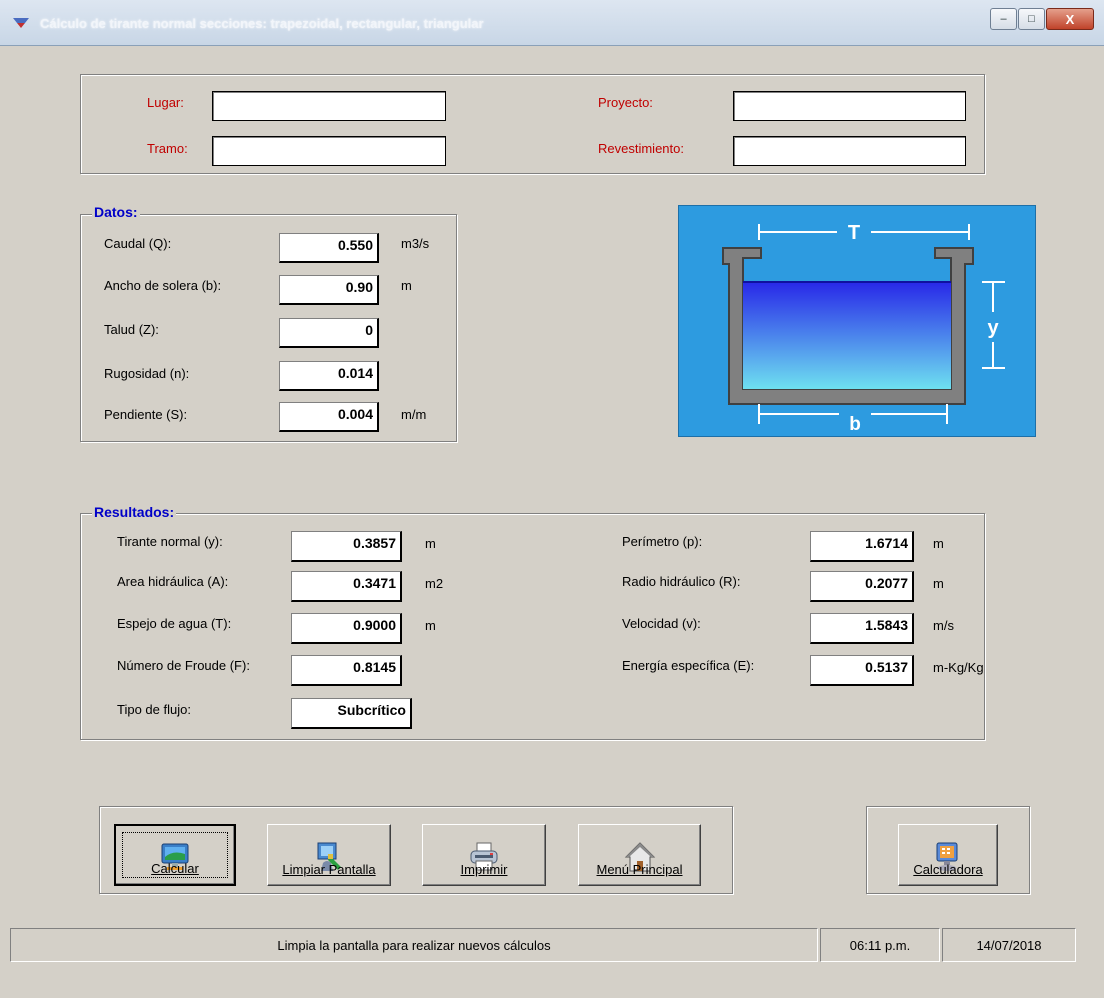 The width and height of the screenshot is (1104, 998). What do you see at coordinates (329, 151) in the screenshot?
I see `tramo-input` at bounding box center [329, 151].